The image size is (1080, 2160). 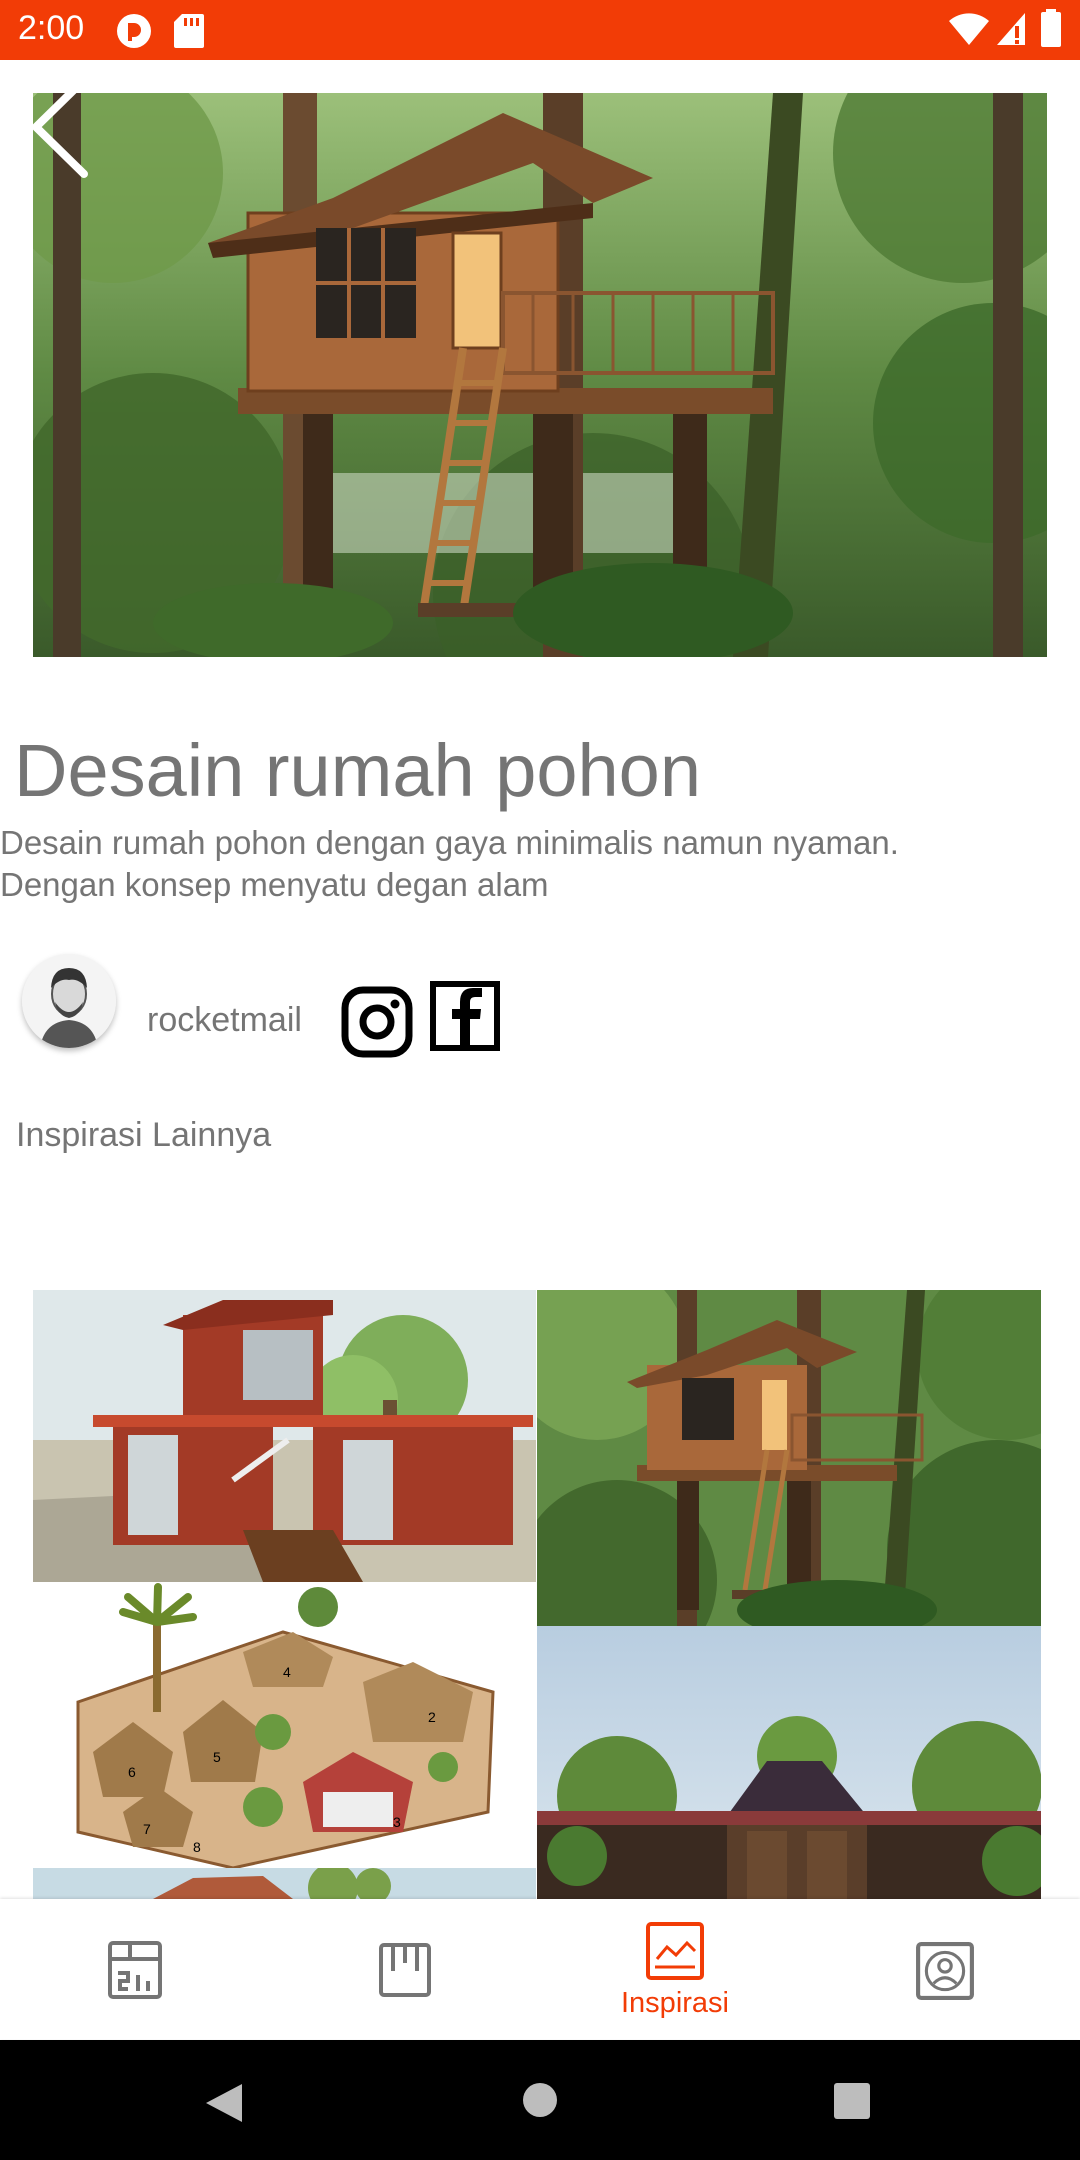 I want to click on inspiration-card-partial, so click(x=284, y=1883).